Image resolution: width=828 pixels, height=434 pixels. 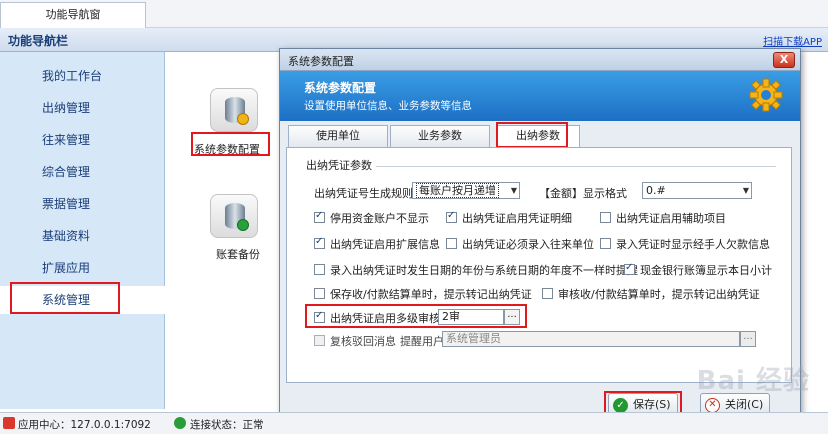 I want to click on option-daily-subtotal-label: 现金银行账簿显示本日小计, so click(x=706, y=270).